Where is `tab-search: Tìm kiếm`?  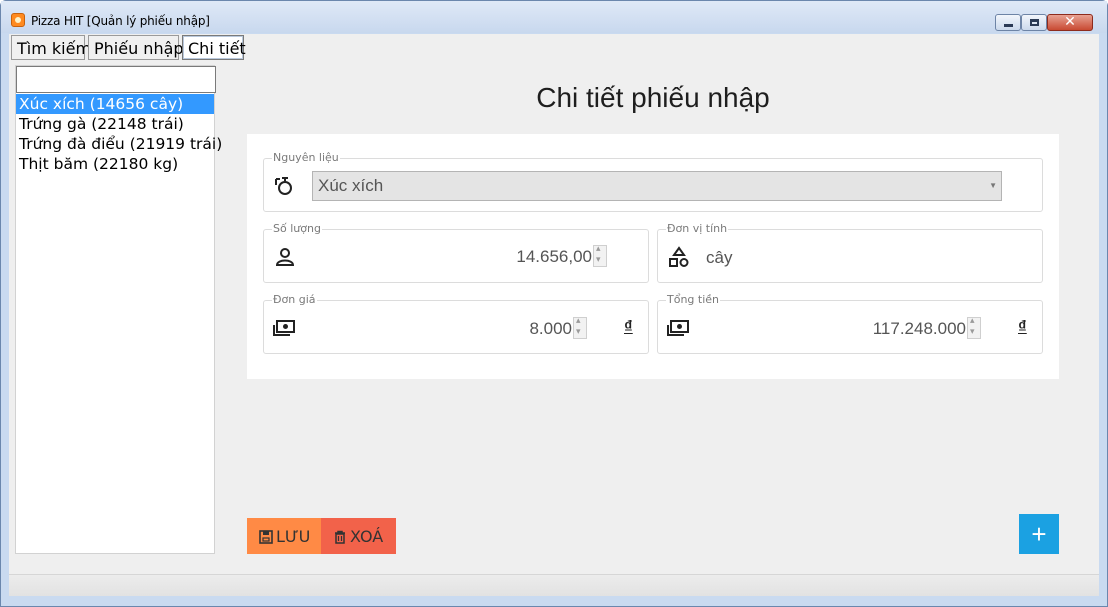 tab-search: Tìm kiếm is located at coordinates (51, 47).